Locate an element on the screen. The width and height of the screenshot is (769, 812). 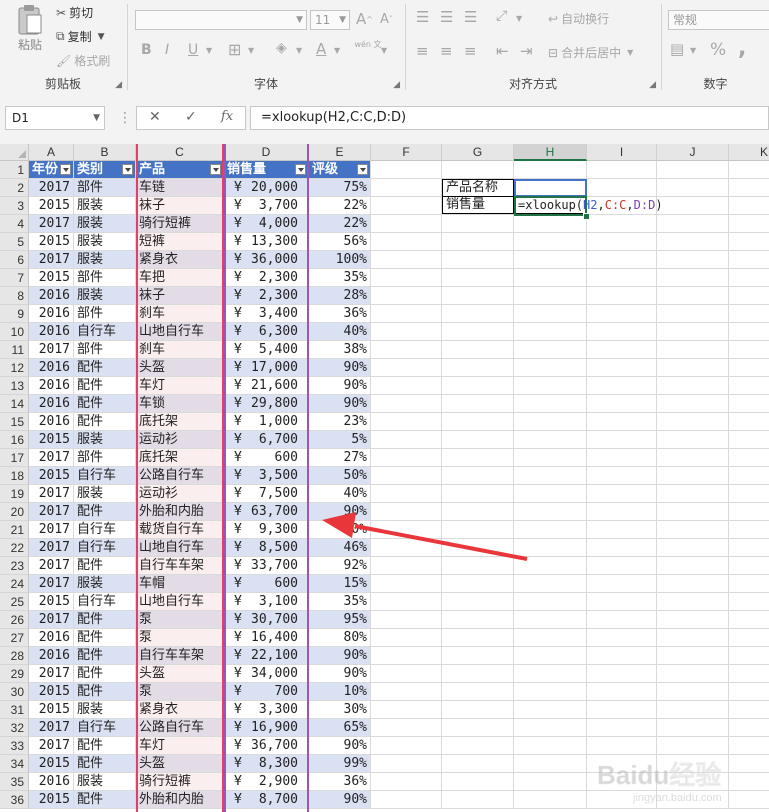
red-arrow-annotation is located at coordinates (425, 536).